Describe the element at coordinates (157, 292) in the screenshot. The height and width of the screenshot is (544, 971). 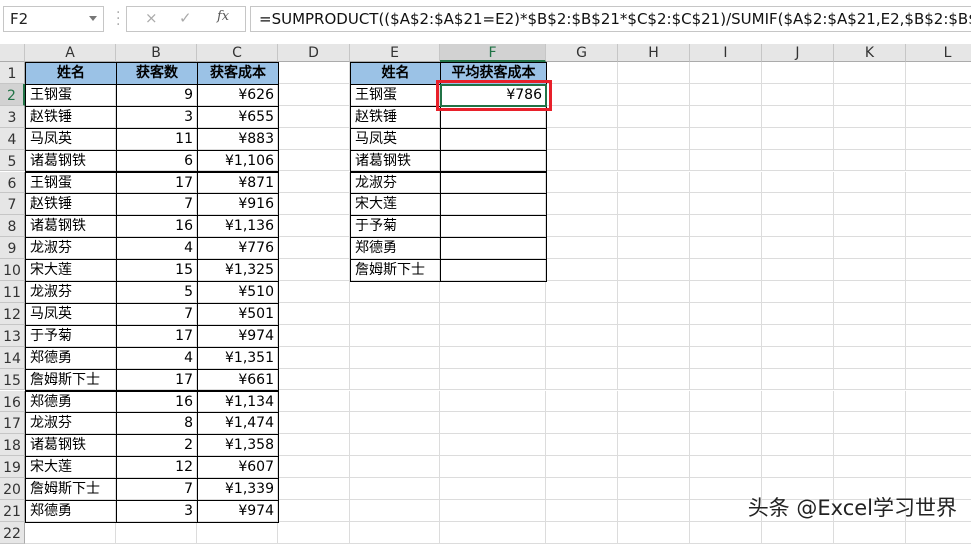
I see `source-data-cell: 5` at that location.